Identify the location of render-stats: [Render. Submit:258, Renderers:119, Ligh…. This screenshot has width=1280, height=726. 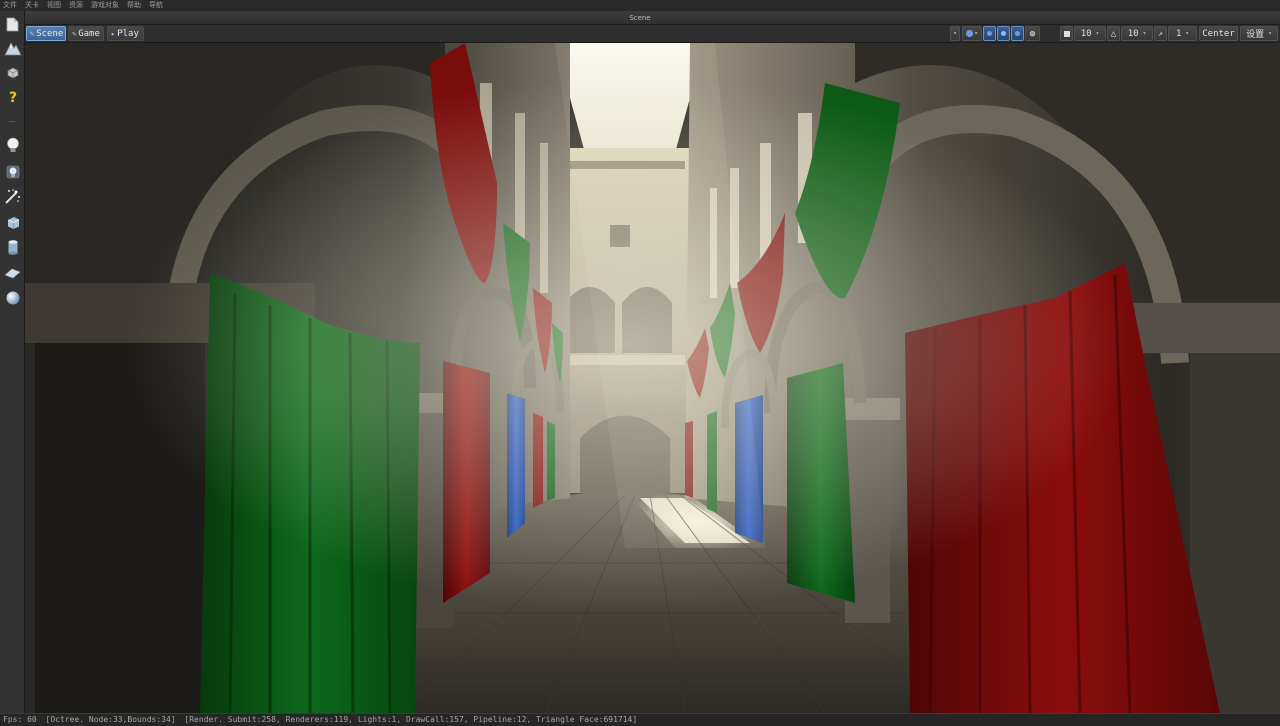
(411, 719).